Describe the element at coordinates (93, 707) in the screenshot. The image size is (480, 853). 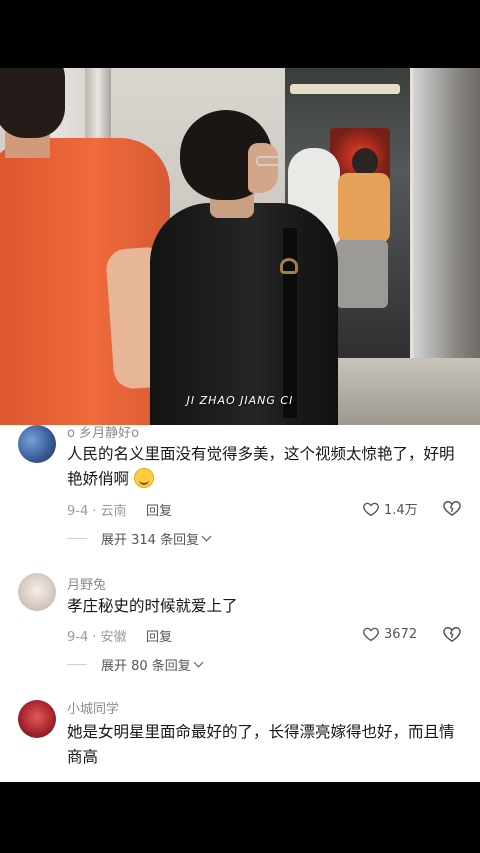
I see `comment-username: 小城同学` at that location.